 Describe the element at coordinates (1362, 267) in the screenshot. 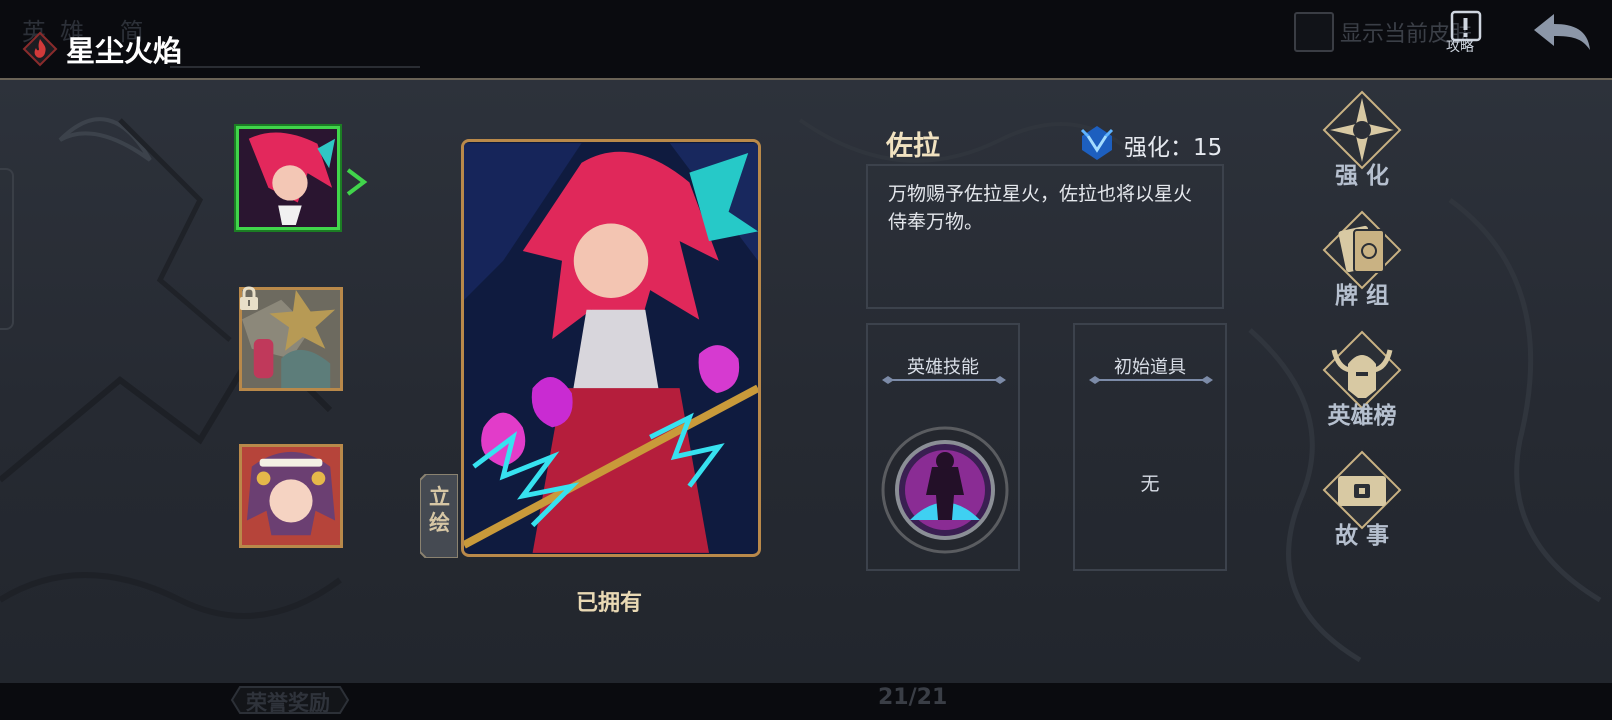

I see `deck-button: 牌 组` at that location.